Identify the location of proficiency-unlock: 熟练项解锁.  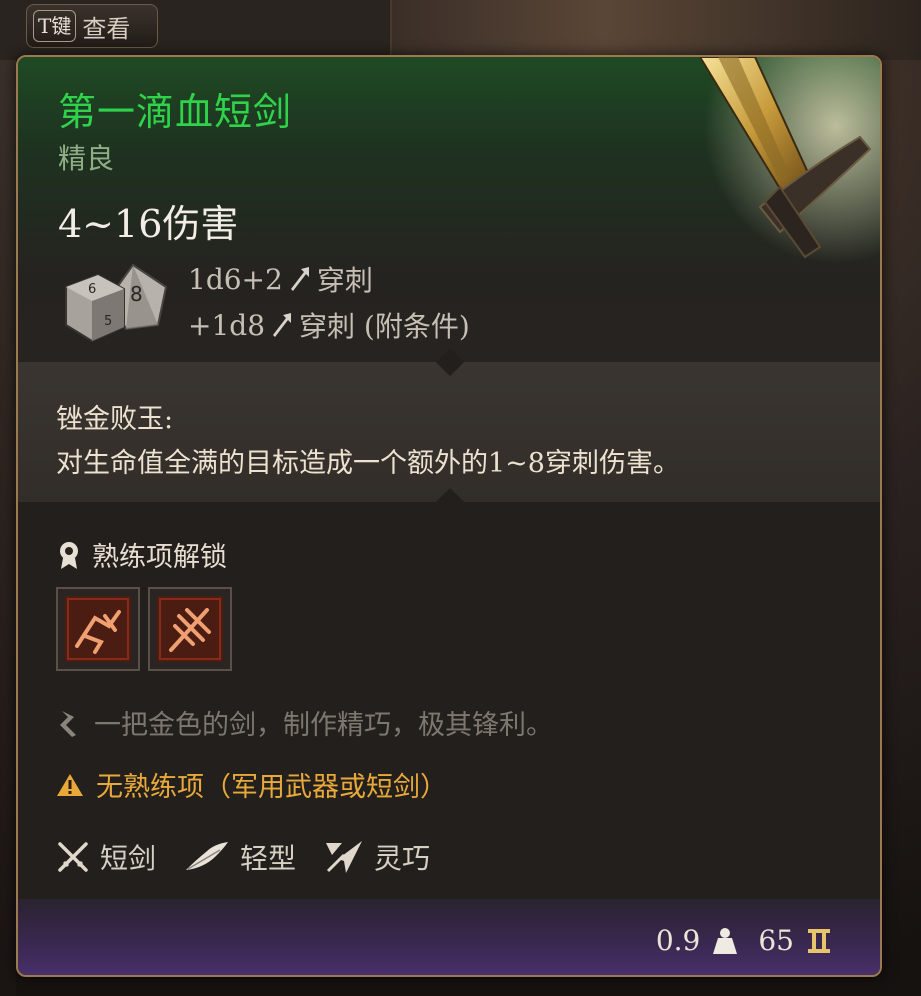
(141, 554).